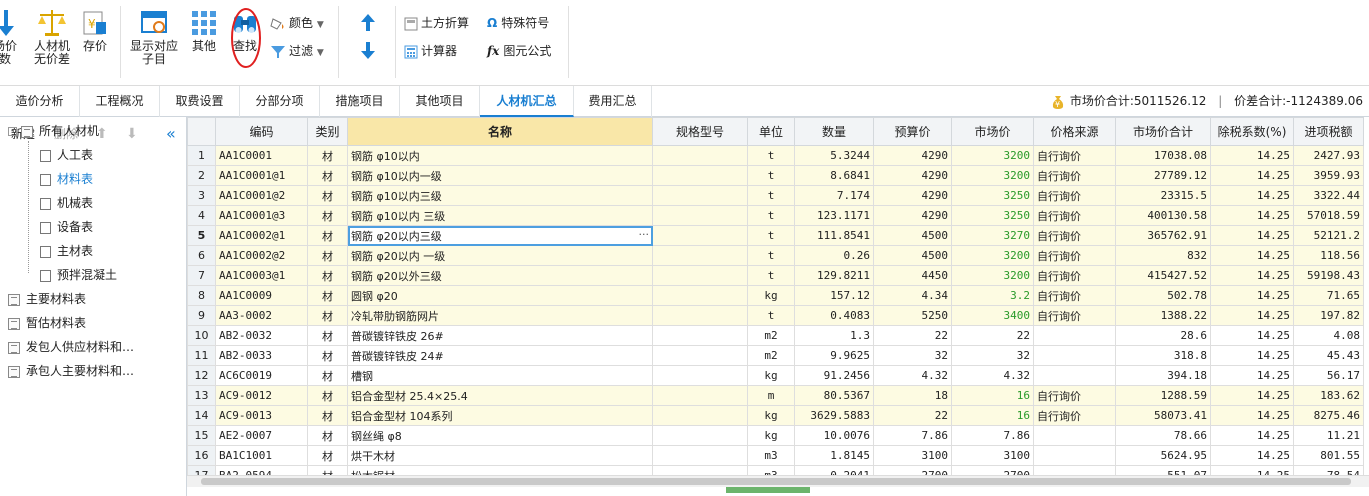 This screenshot has width=1369, height=496. What do you see at coordinates (834, 131) in the screenshot?
I see `column-header: 数量` at bounding box center [834, 131].